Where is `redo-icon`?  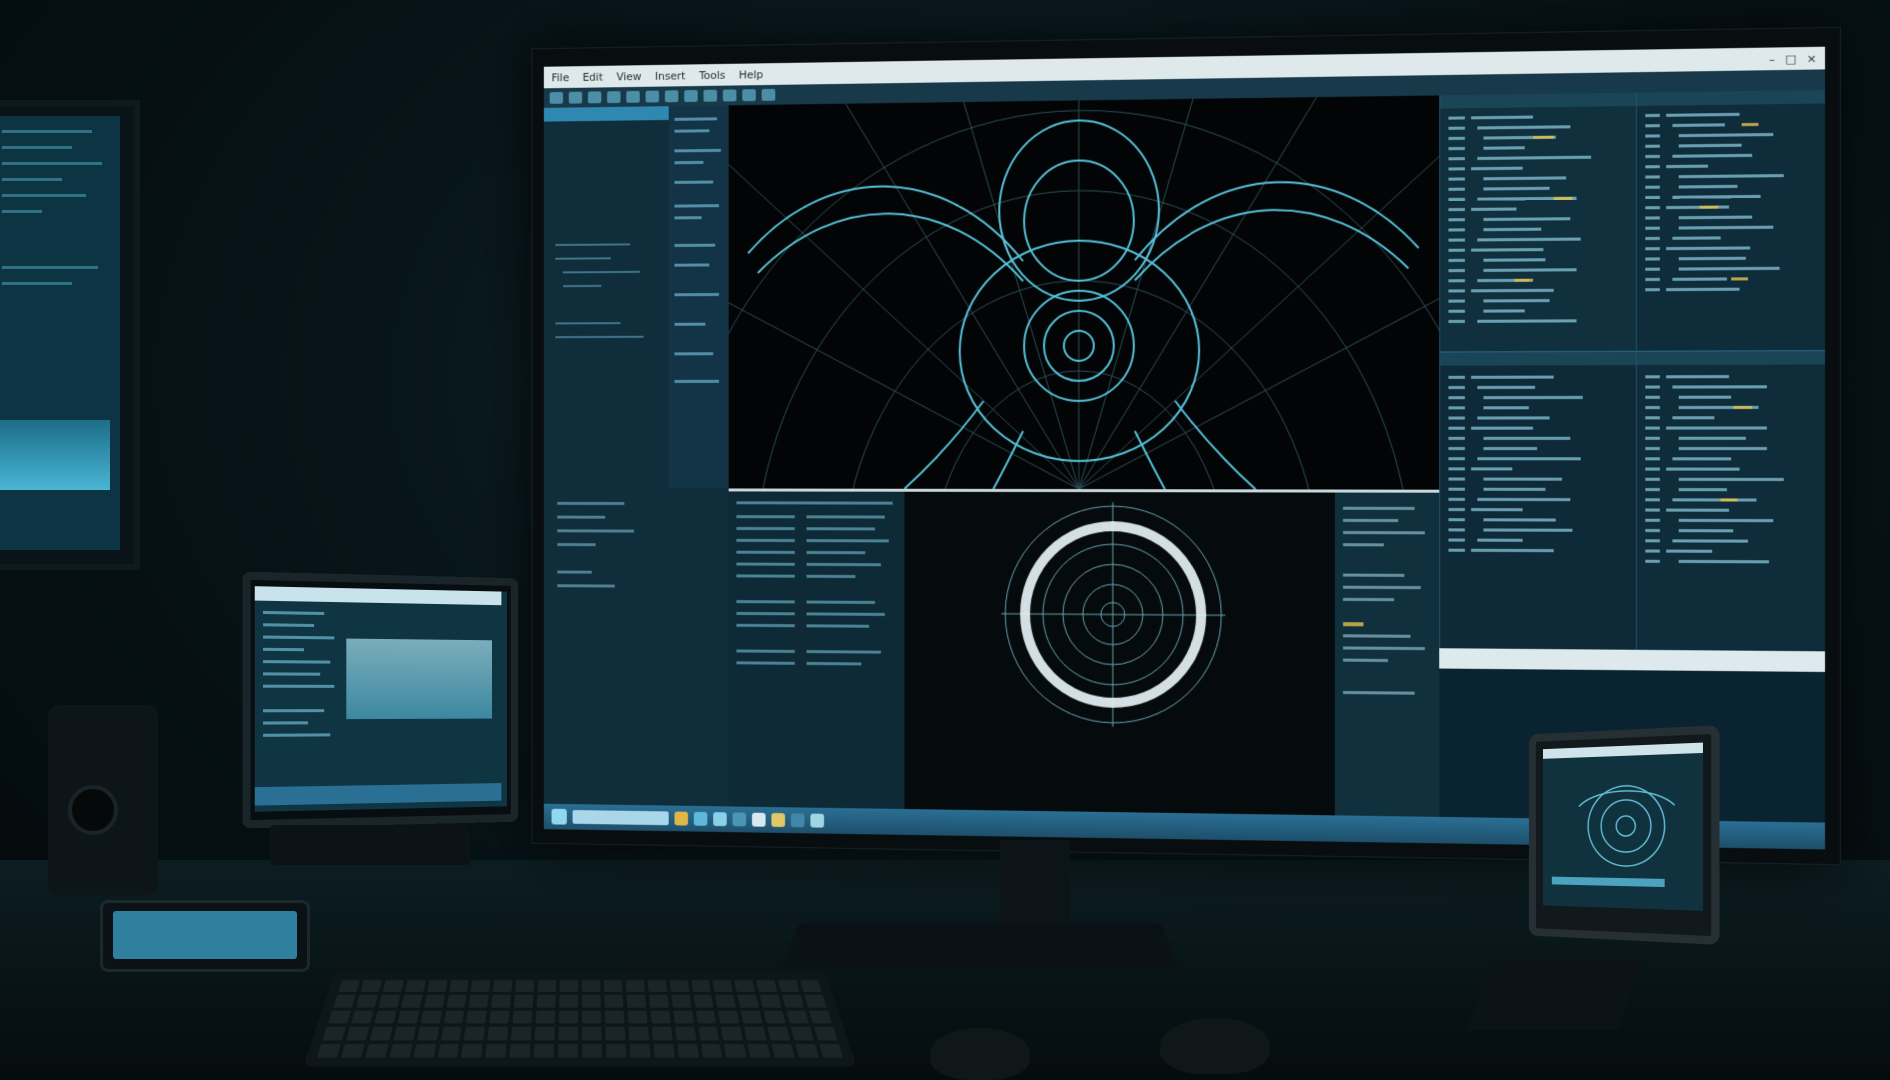
redo-icon is located at coordinates (632, 97).